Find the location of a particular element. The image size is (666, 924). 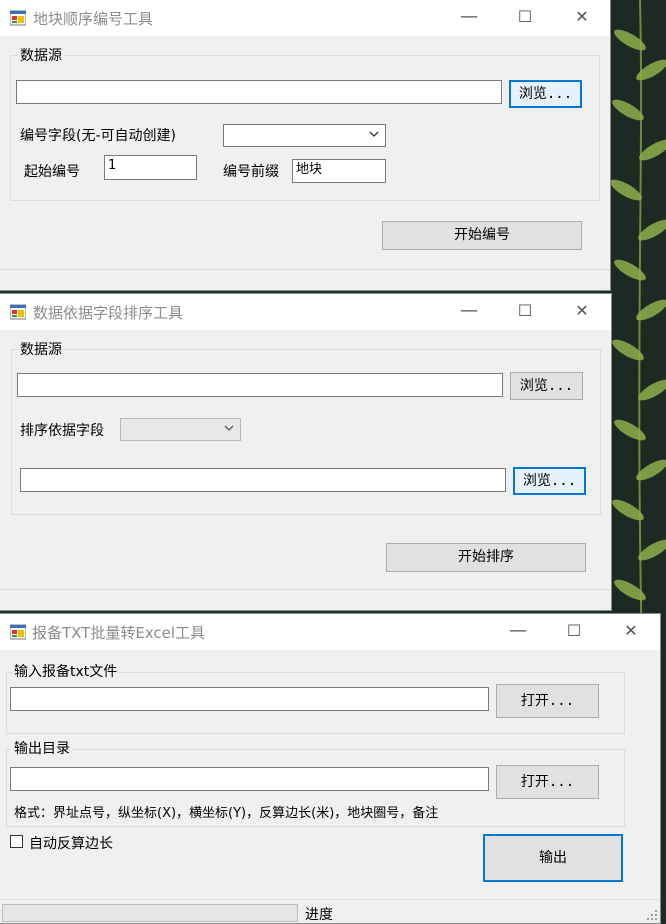

input-file-path is located at coordinates (249, 699).